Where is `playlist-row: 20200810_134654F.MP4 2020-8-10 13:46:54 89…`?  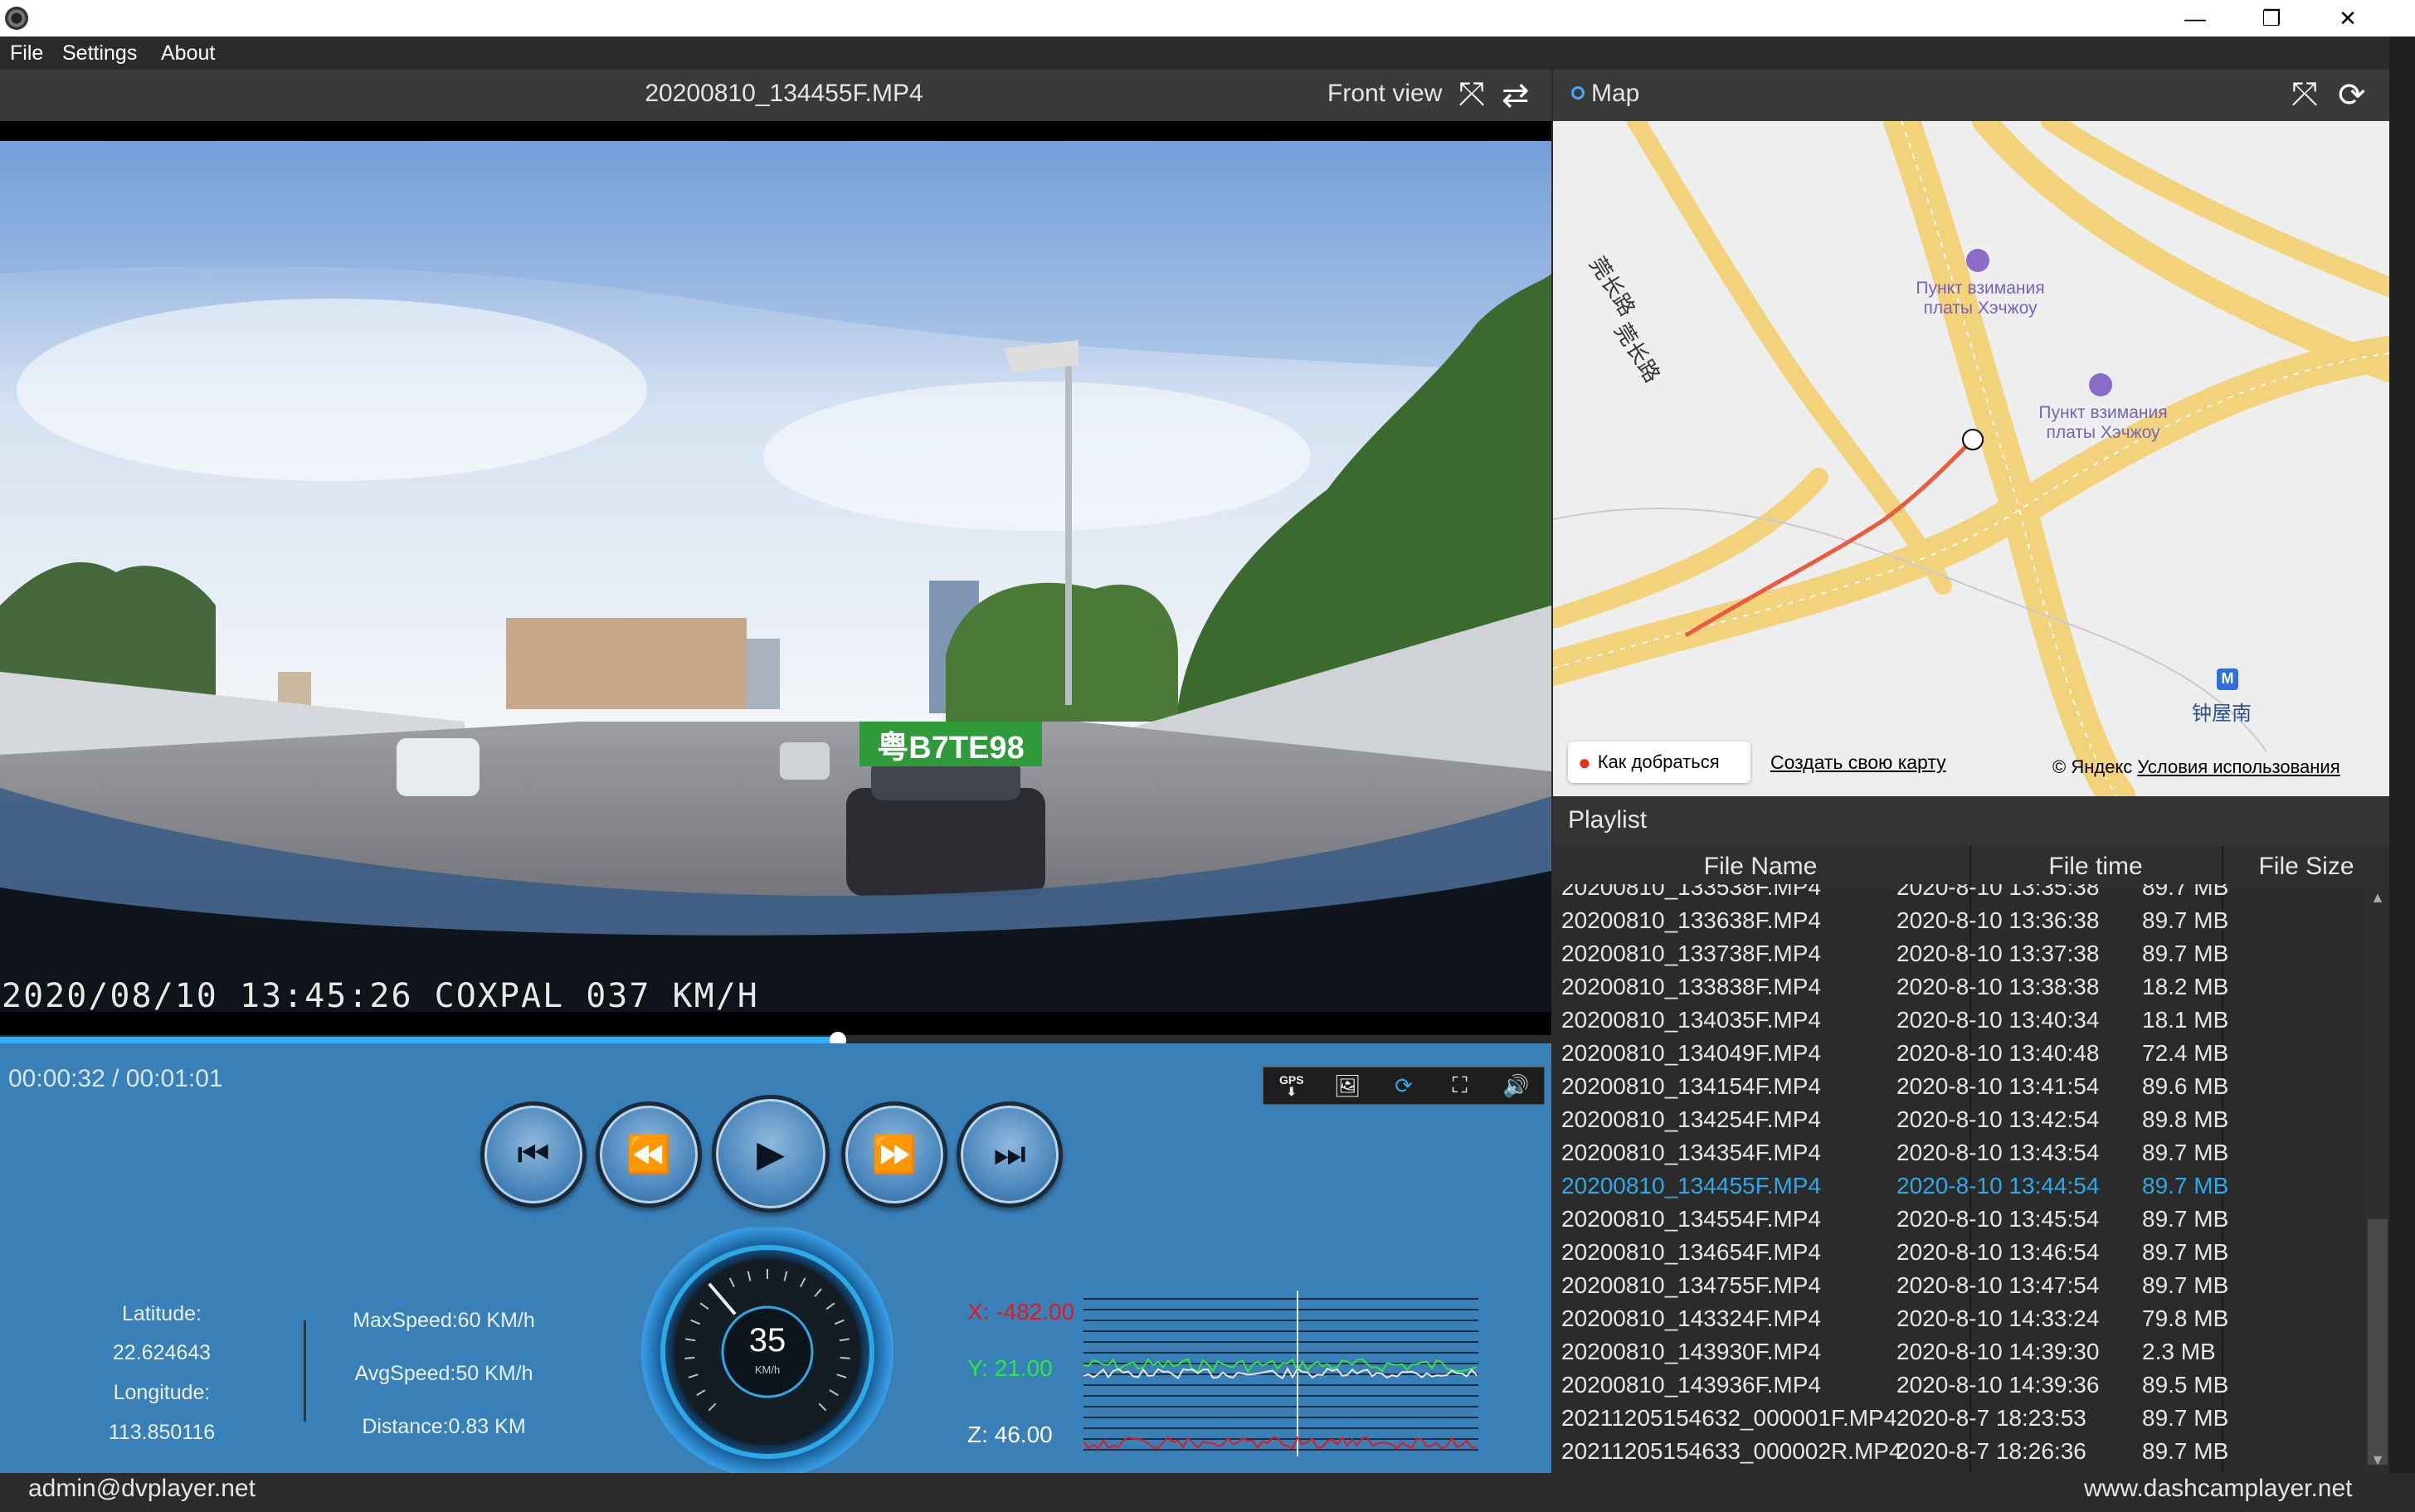
playlist-row: 20200810_134654F.MP4 2020-8-10 13:46:54 89… is located at coordinates (1959, 1252).